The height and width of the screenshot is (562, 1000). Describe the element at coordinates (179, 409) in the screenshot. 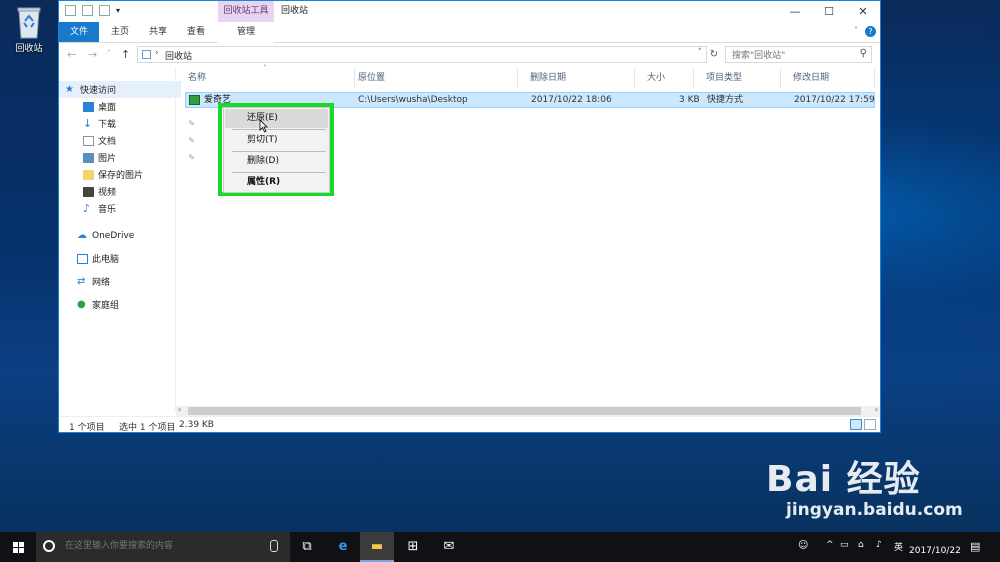

I see `scroll-left-icon: ‹` at that location.